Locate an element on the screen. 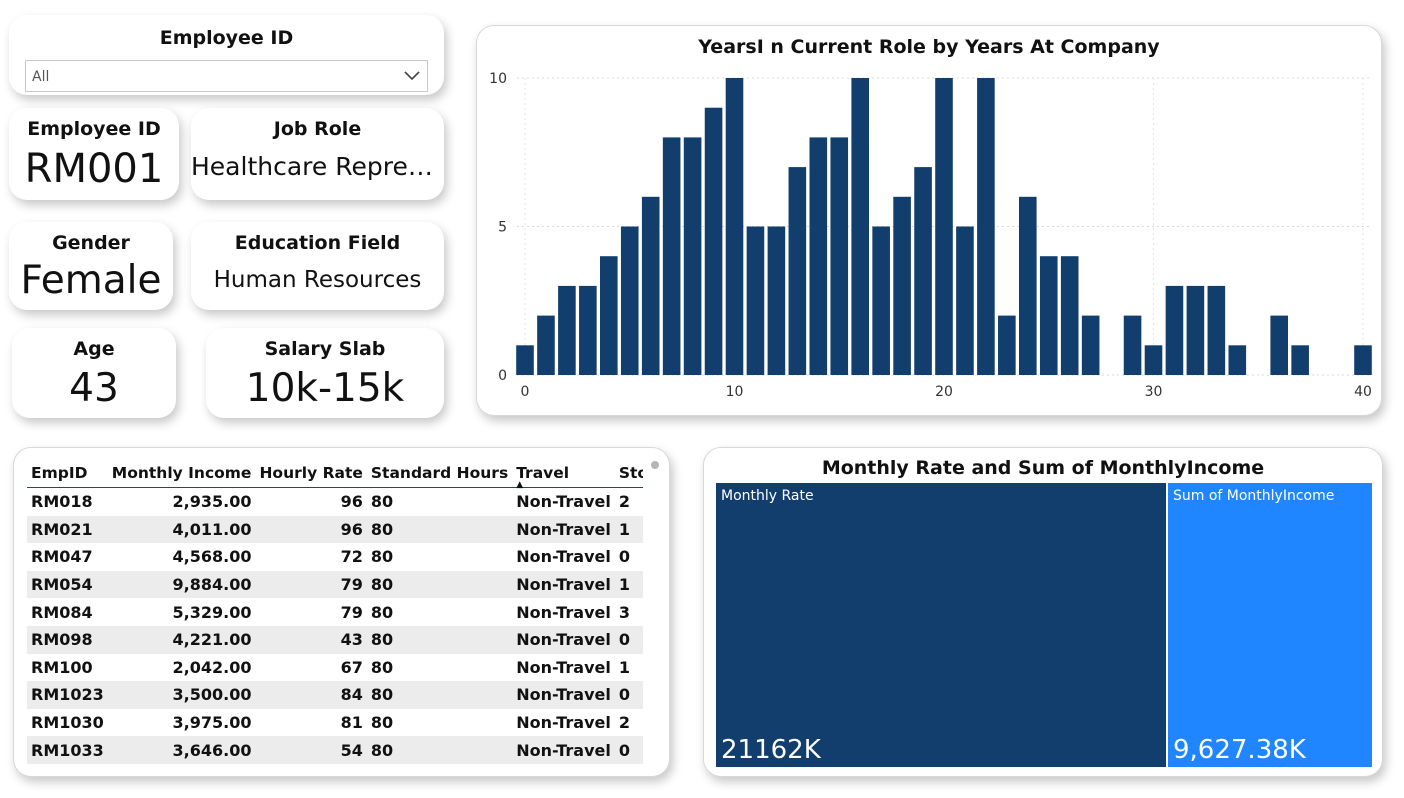  y-tick-label: 0 is located at coordinates (502, 376).